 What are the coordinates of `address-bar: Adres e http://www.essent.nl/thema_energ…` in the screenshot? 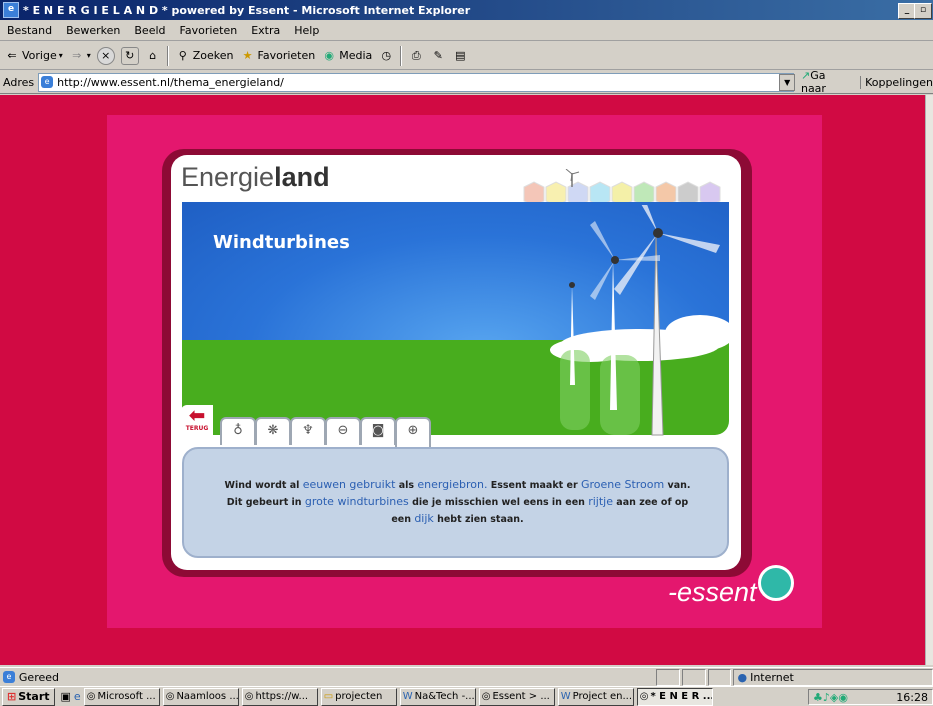 It's located at (466, 82).